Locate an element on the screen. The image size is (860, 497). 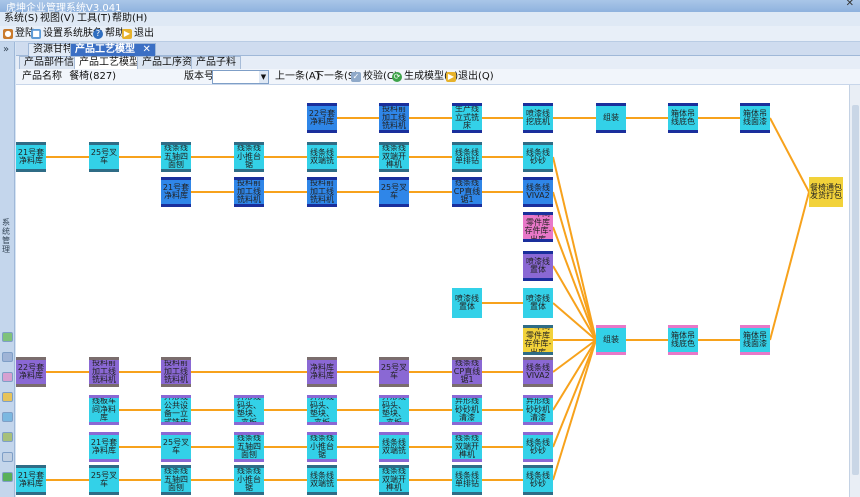
panel-edit-icon is located at coordinates (7, 357).